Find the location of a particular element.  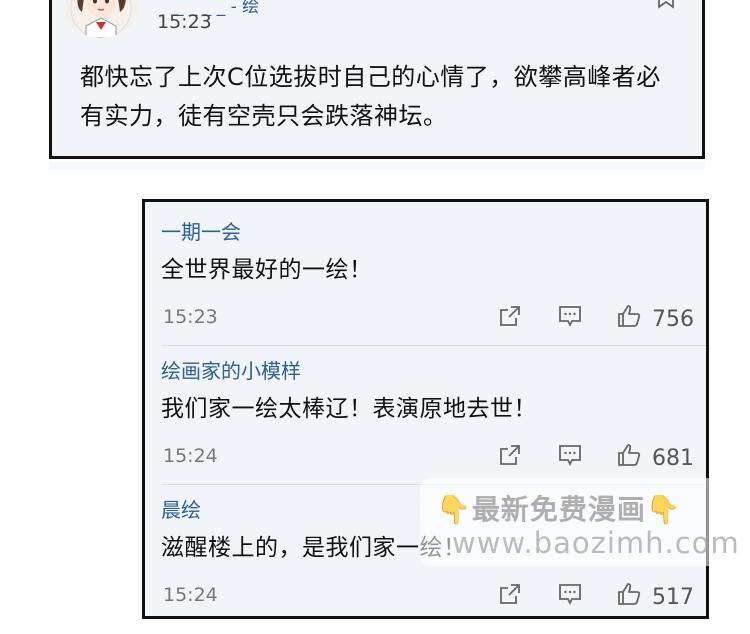

panel-shadow-strip is located at coordinates (377, 166).